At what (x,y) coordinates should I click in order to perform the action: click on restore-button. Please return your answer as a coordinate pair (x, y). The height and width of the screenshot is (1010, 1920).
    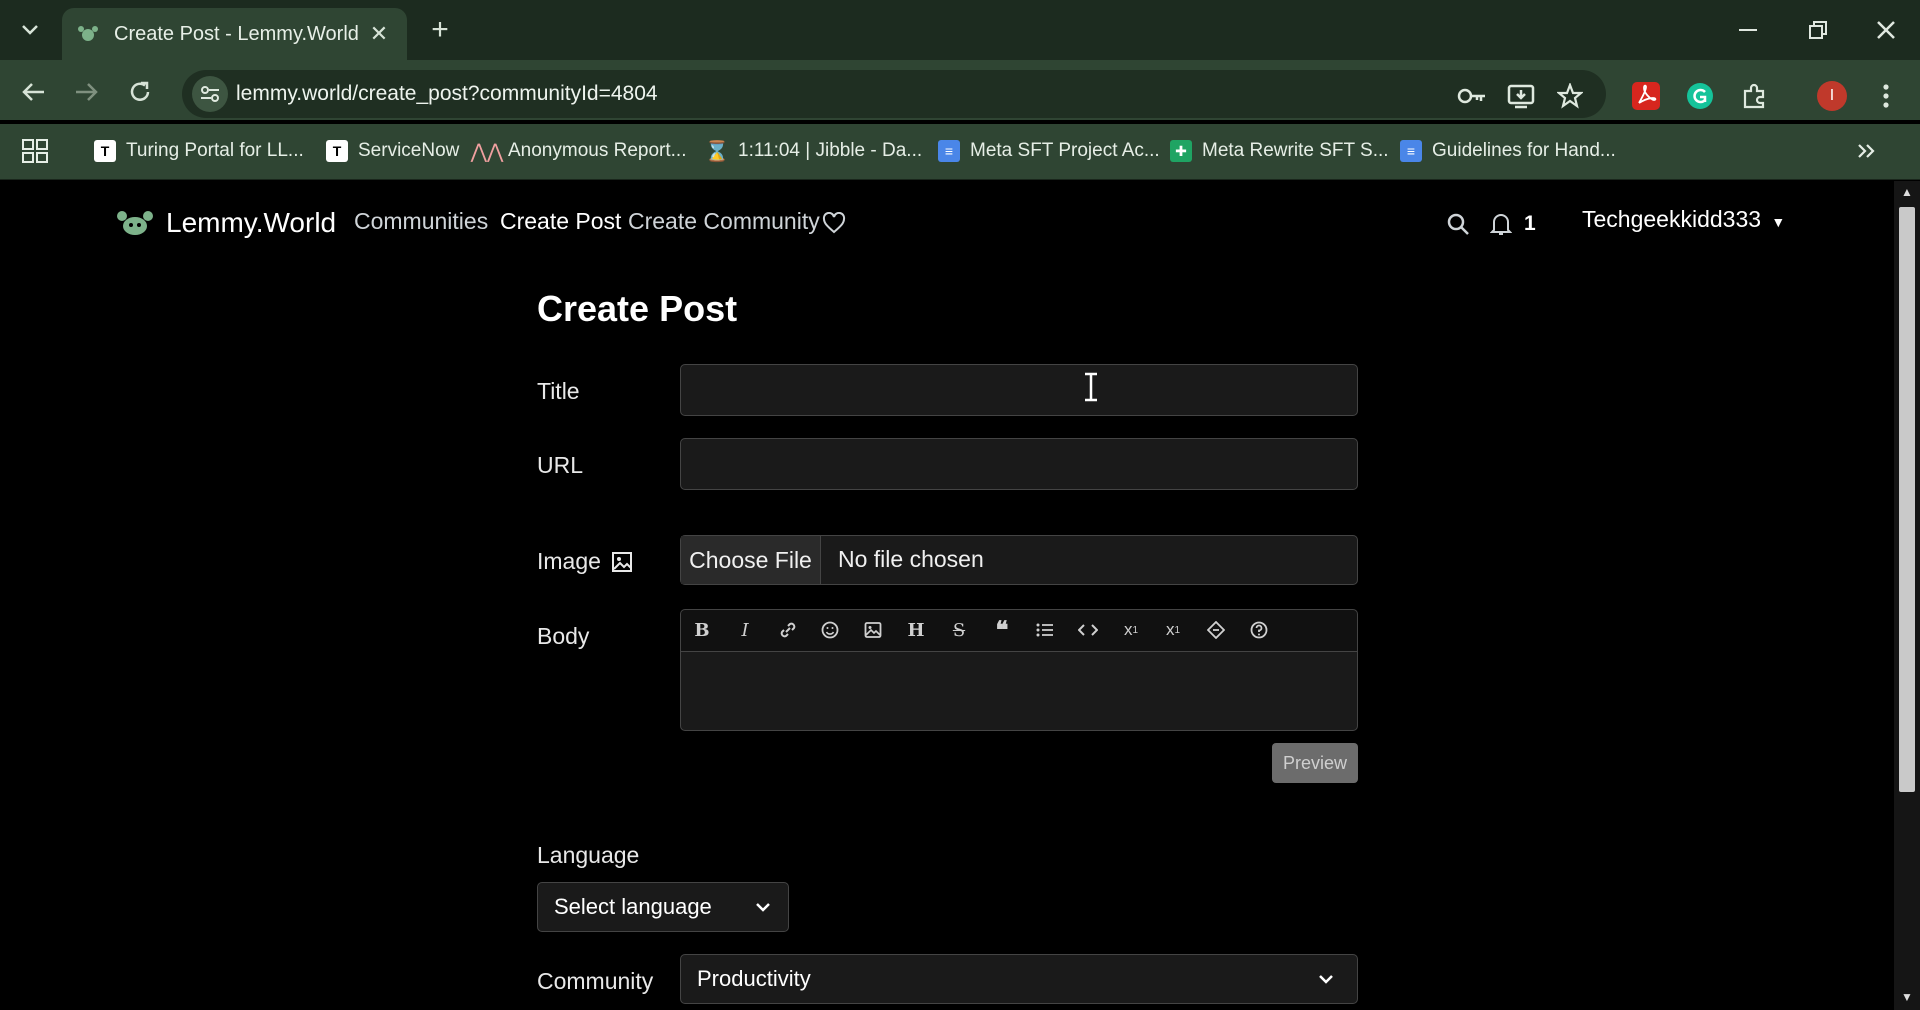
    Looking at the image, I should click on (1818, 30).